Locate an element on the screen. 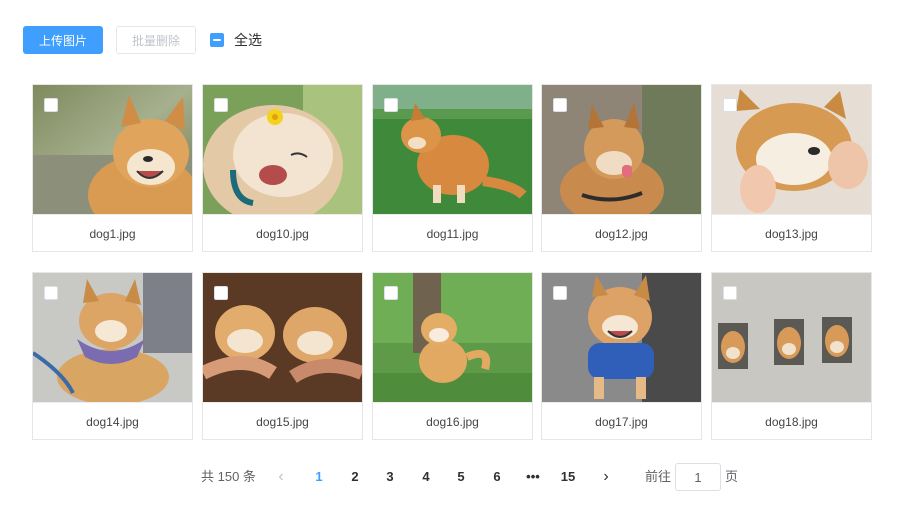  image-card: dog15.jpg is located at coordinates (282, 356).